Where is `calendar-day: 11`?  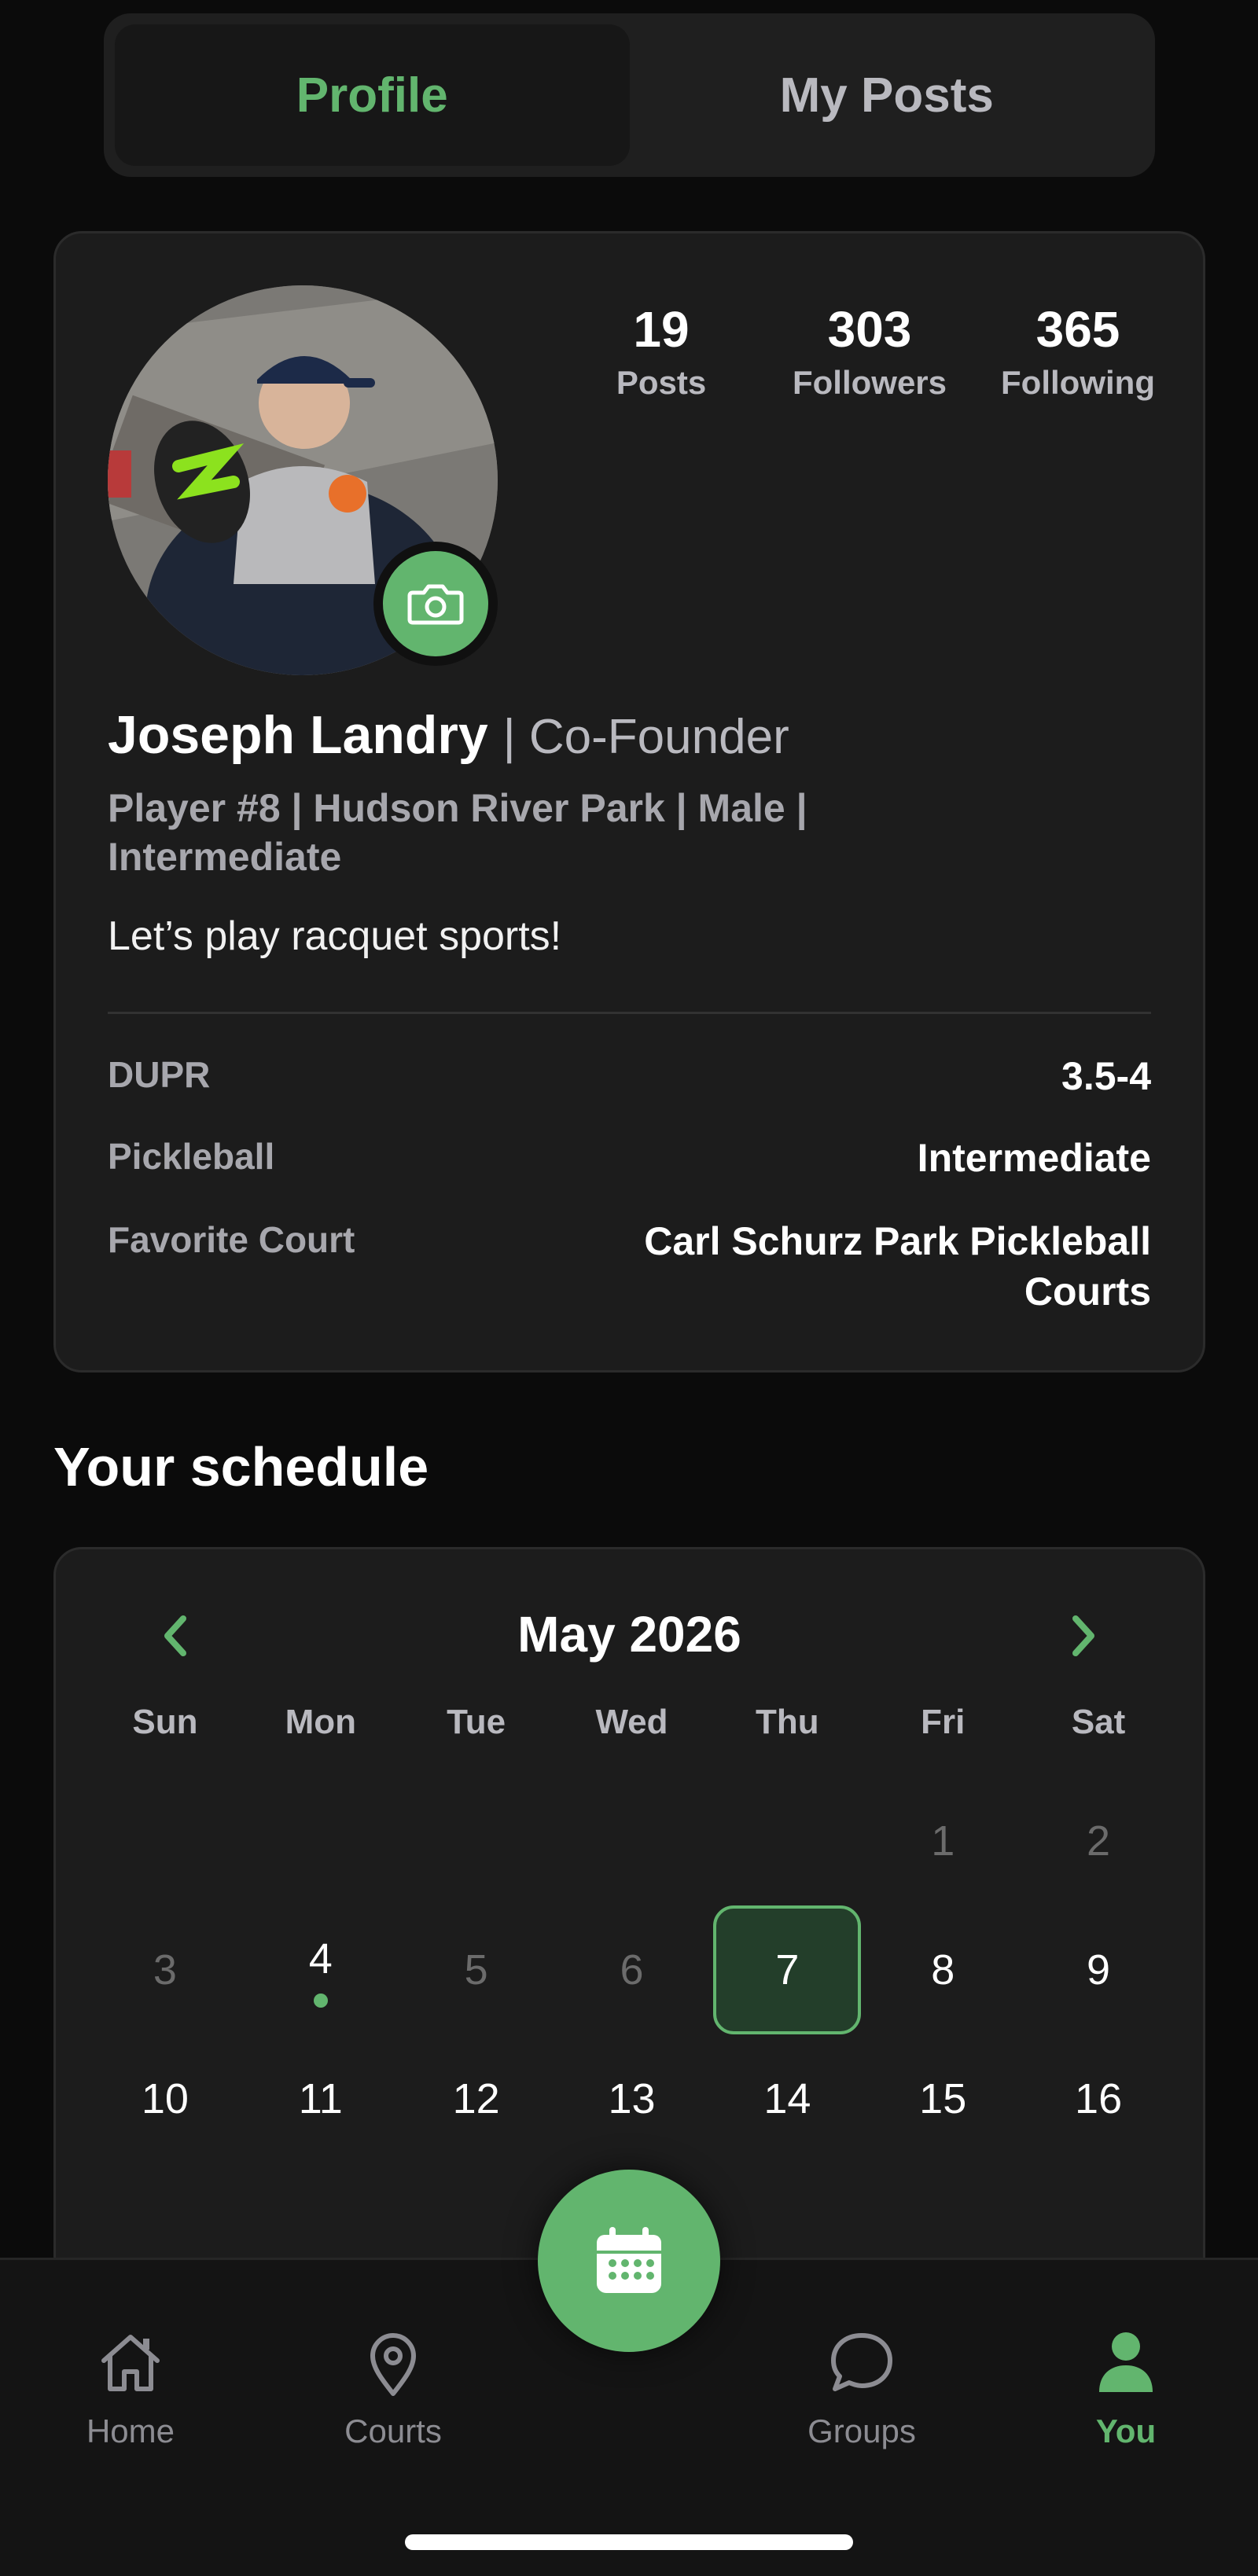
calendar-day: 11 is located at coordinates (321, 2098).